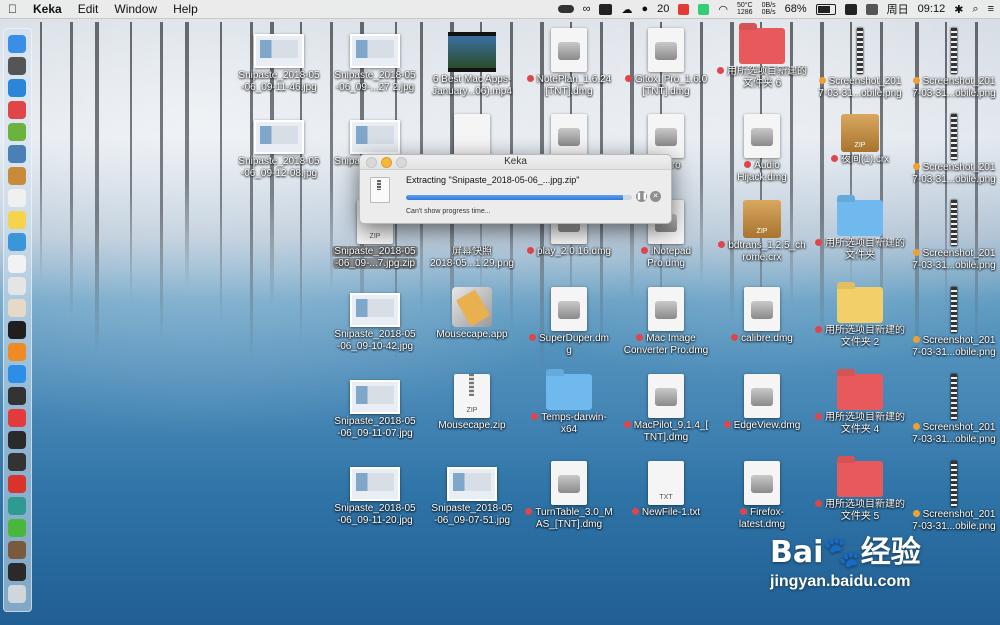  I want to click on sensor-readout: 50°C 1286, so click(745, 9).